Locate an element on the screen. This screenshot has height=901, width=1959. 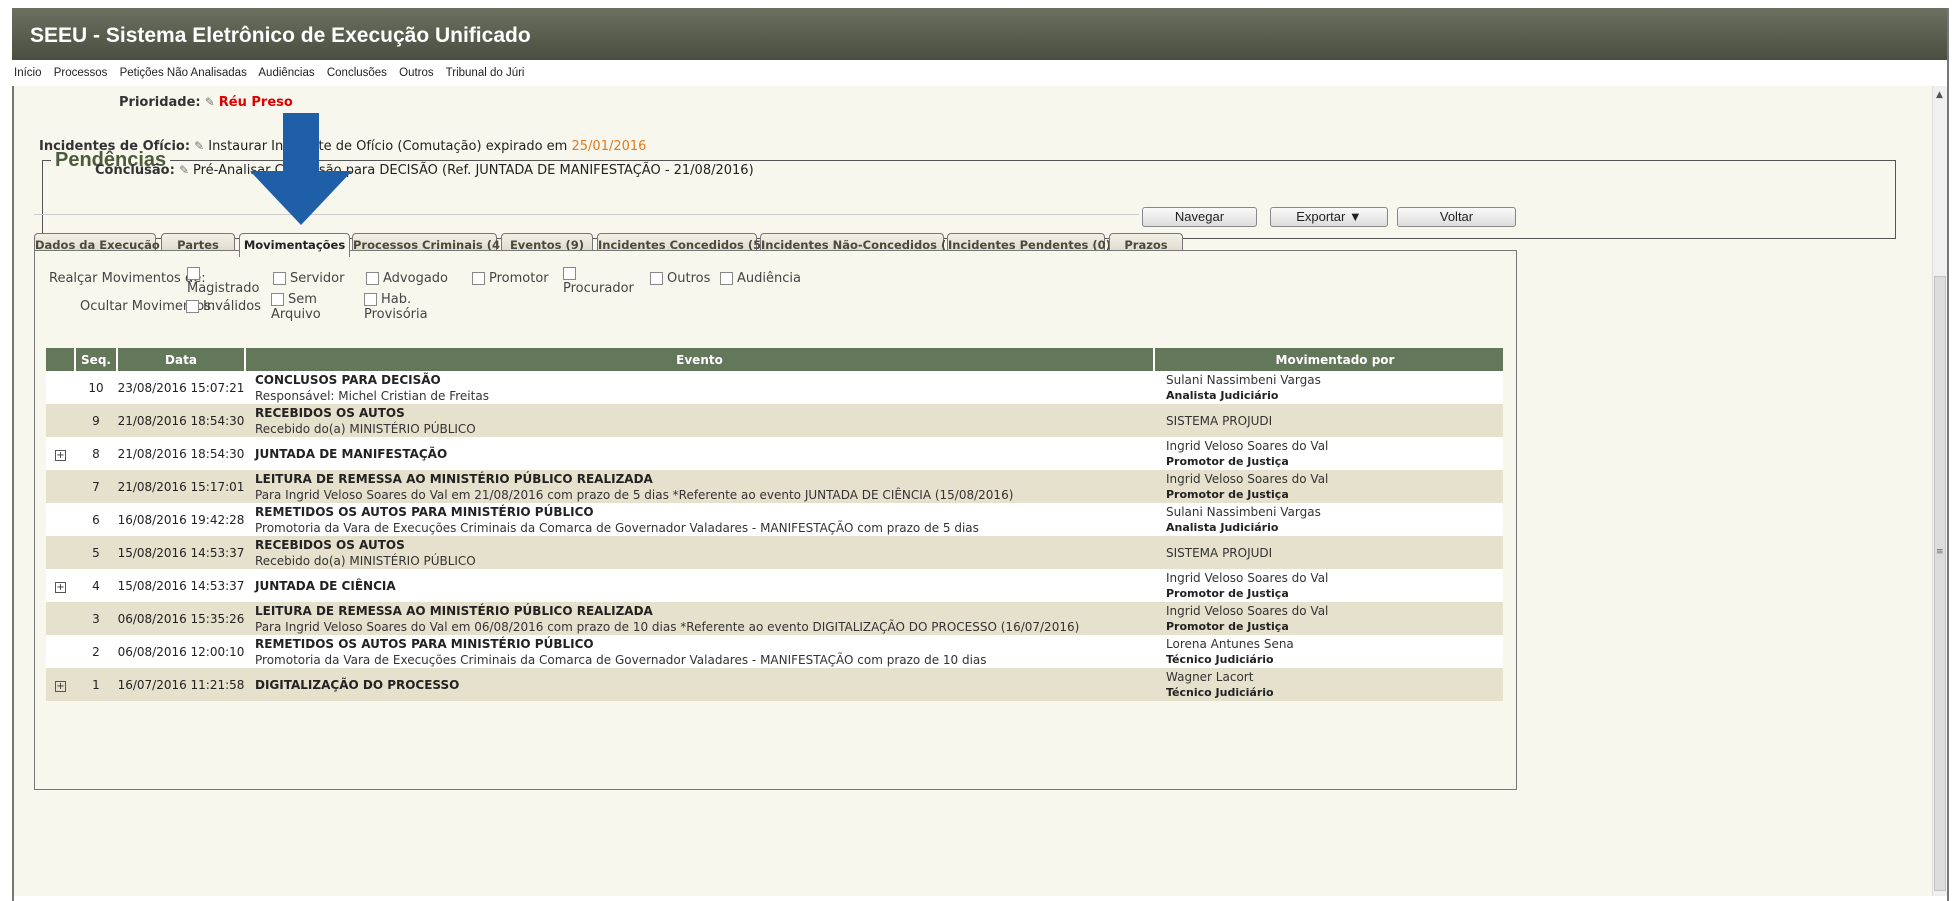
movimentado-nome: Ingrid Veloso Soares do Val is located at coordinates (1247, 577).